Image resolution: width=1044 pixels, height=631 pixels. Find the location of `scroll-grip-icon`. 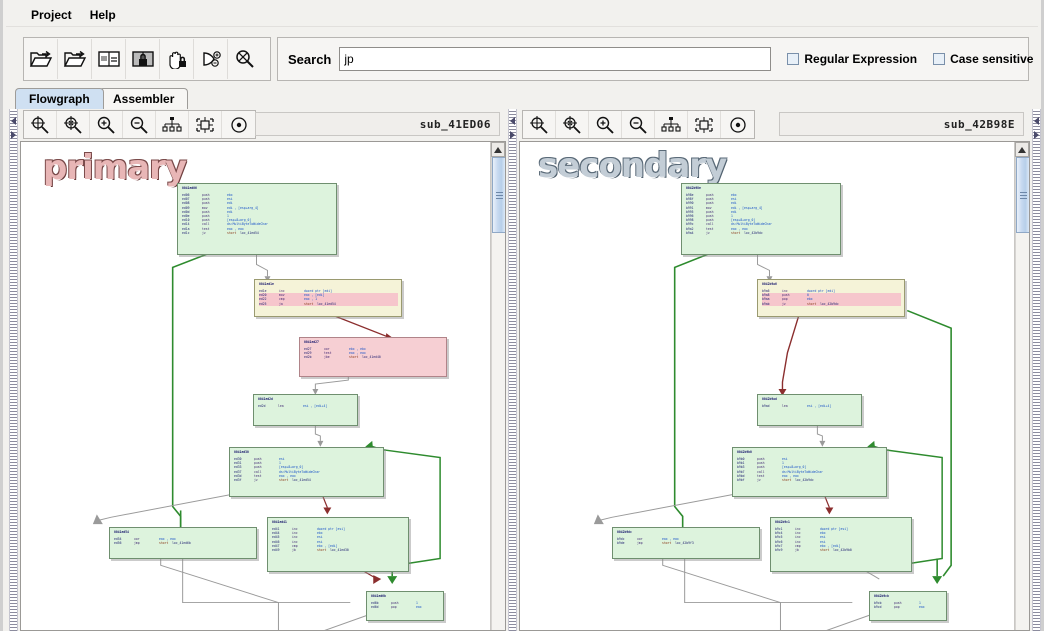

scroll-grip-icon is located at coordinates (1023, 195).